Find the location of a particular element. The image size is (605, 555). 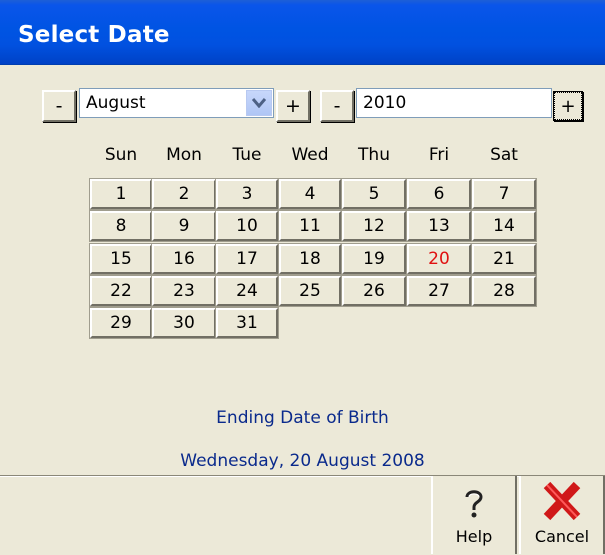

day-button: 1 is located at coordinates (121, 194).